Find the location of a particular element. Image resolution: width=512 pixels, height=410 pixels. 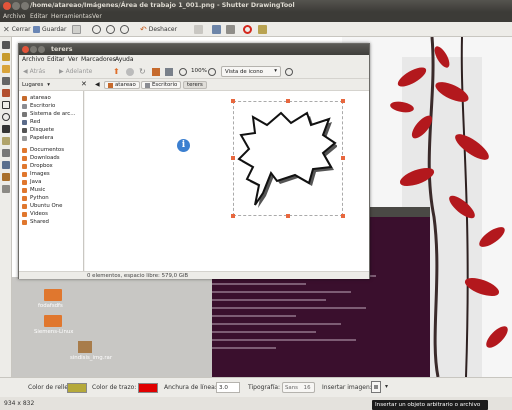

ellipse-tool-icon is located at coordinates (6, 117).